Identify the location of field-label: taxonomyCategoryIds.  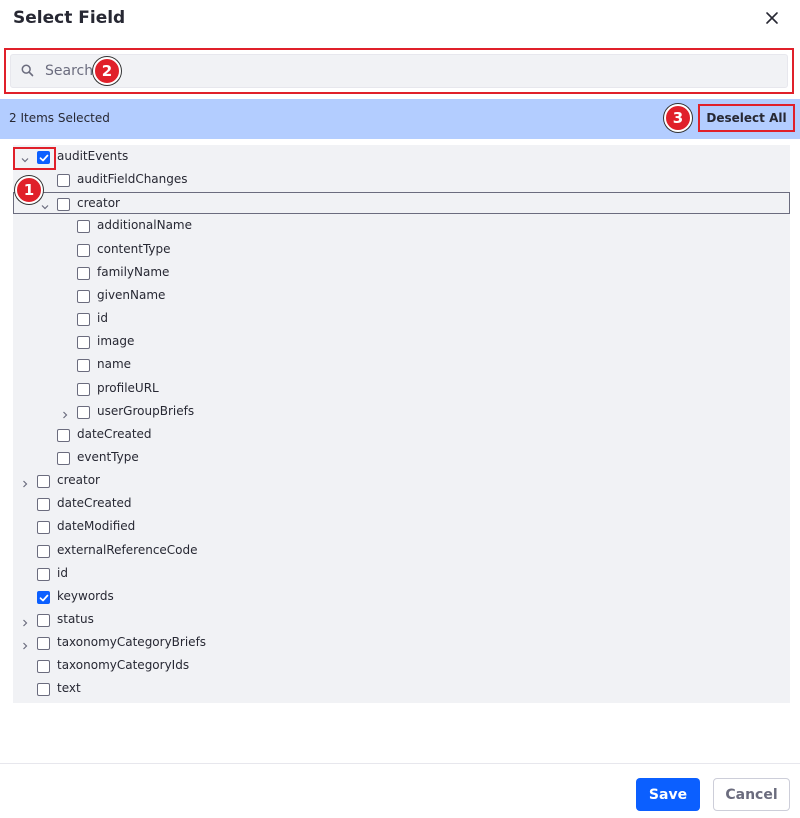
(123, 665).